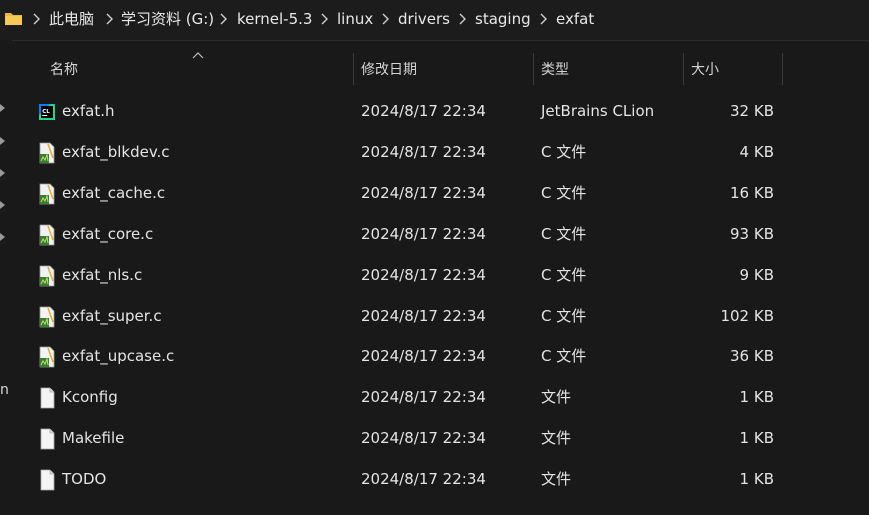 This screenshot has height=515, width=869. What do you see at coordinates (84, 479) in the screenshot?
I see `file-name: TODO` at bounding box center [84, 479].